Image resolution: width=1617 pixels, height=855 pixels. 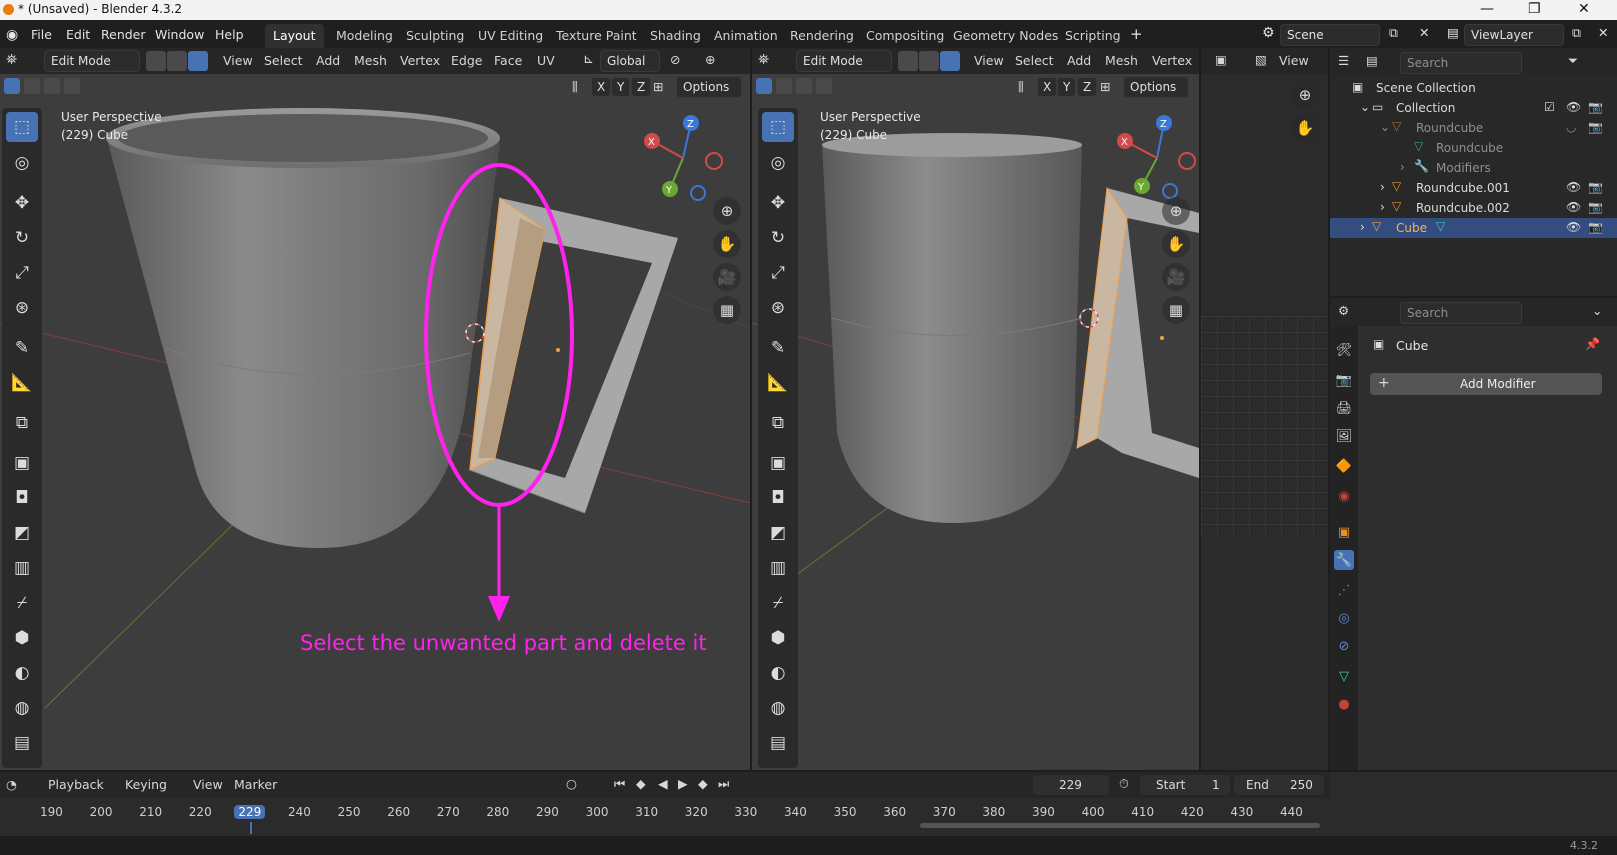 What do you see at coordinates (778, 127) in the screenshot?
I see `select-box-tool-icon: ⬚` at bounding box center [778, 127].